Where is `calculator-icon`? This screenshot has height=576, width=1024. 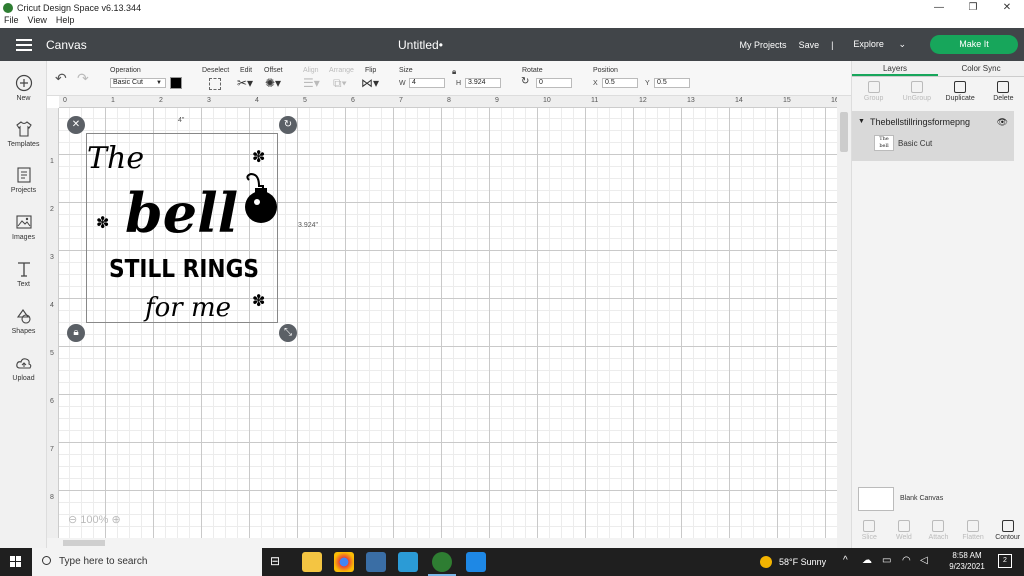 calculator-icon is located at coordinates (376, 562).